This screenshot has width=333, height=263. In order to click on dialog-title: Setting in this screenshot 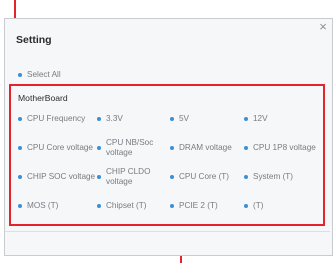, I will do `click(34, 40)`.